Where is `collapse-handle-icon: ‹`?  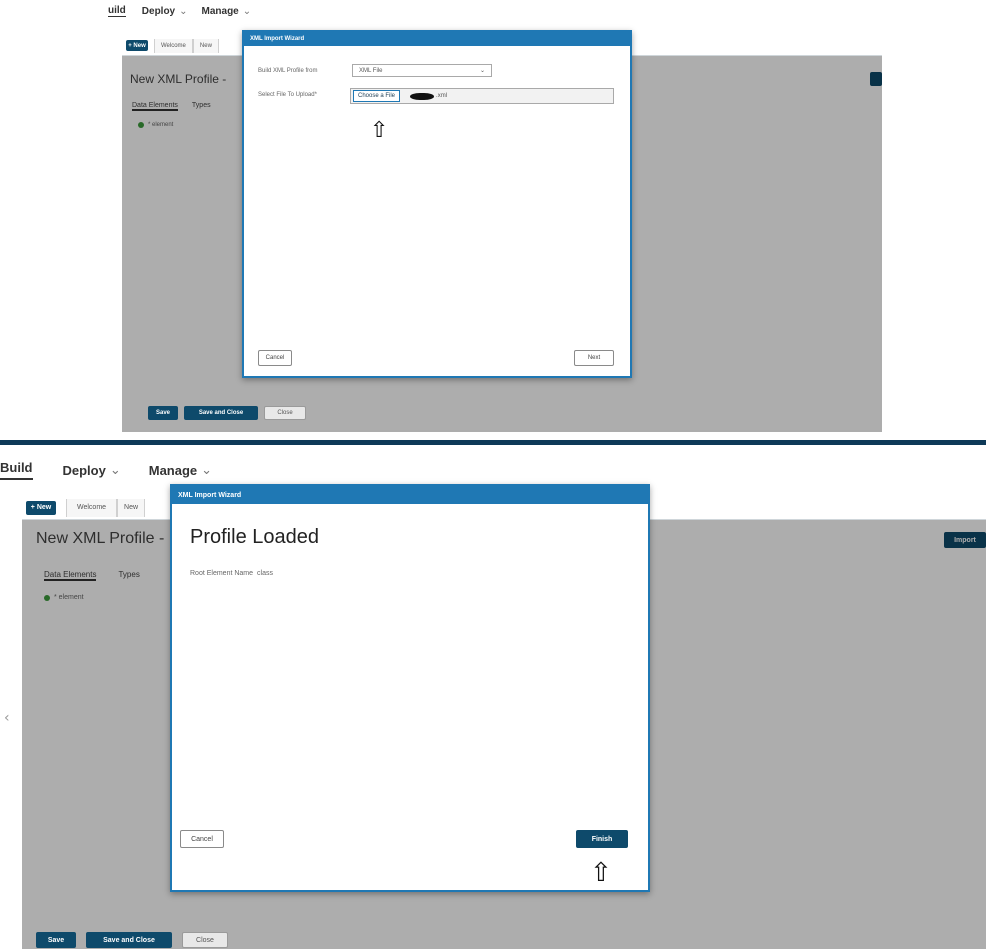 collapse-handle-icon: ‹ is located at coordinates (7, 718).